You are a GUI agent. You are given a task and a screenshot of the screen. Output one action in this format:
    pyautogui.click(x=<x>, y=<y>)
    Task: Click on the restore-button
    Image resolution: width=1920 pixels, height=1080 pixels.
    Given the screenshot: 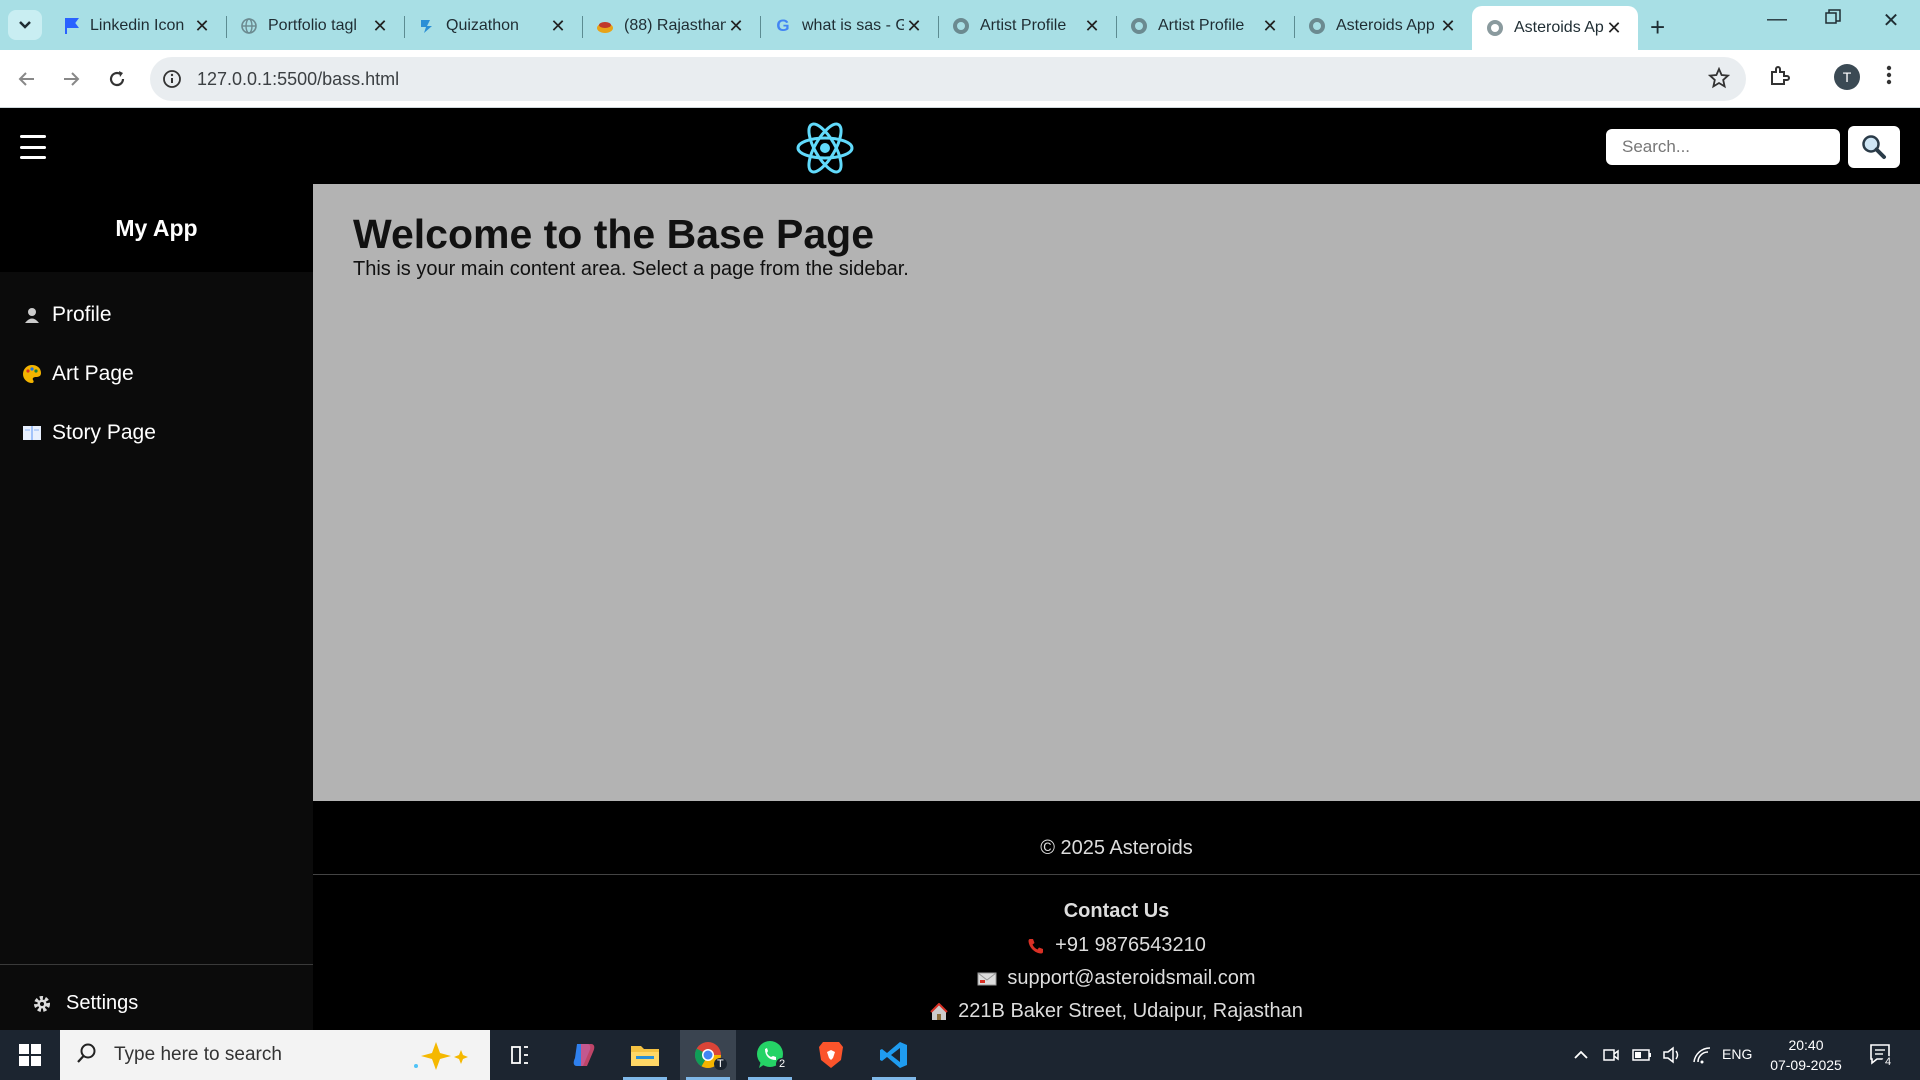 What is the action you would take?
    pyautogui.click(x=1833, y=19)
    